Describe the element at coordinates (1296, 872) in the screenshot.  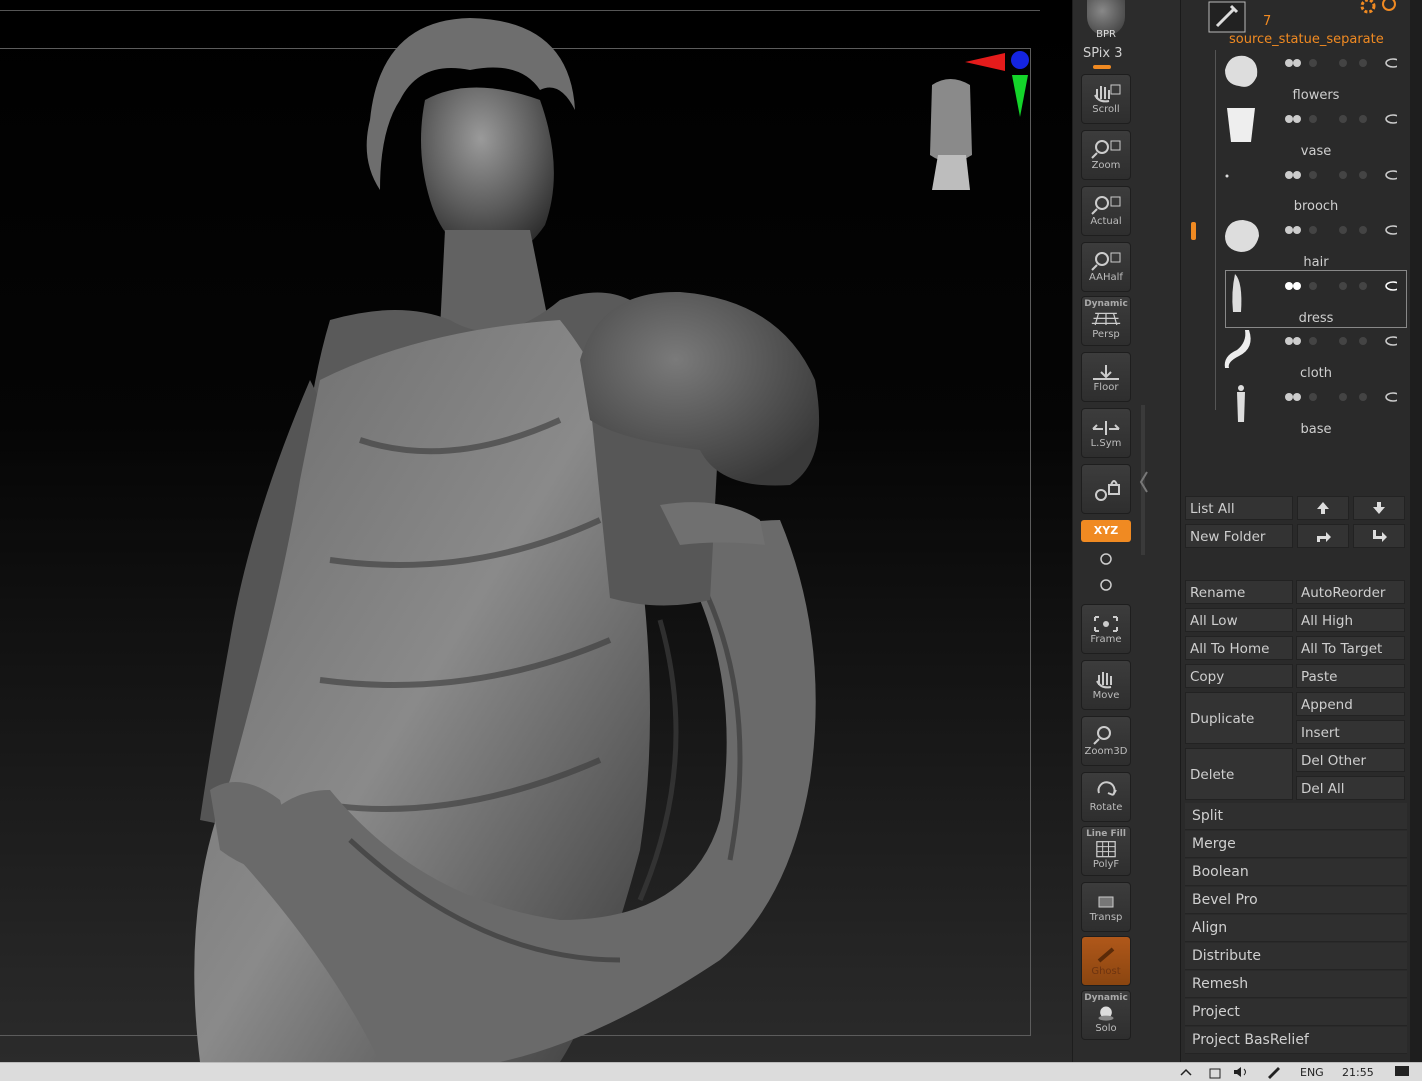
I see `menu-boolean: Boolean` at that location.